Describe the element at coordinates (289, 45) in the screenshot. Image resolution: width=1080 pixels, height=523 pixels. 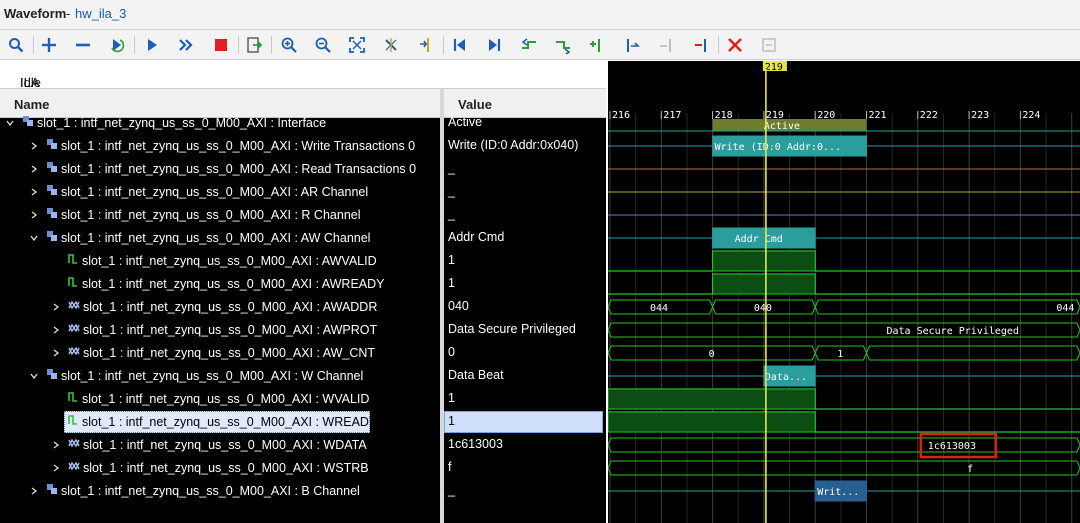
I see `zoom-in-button` at that location.